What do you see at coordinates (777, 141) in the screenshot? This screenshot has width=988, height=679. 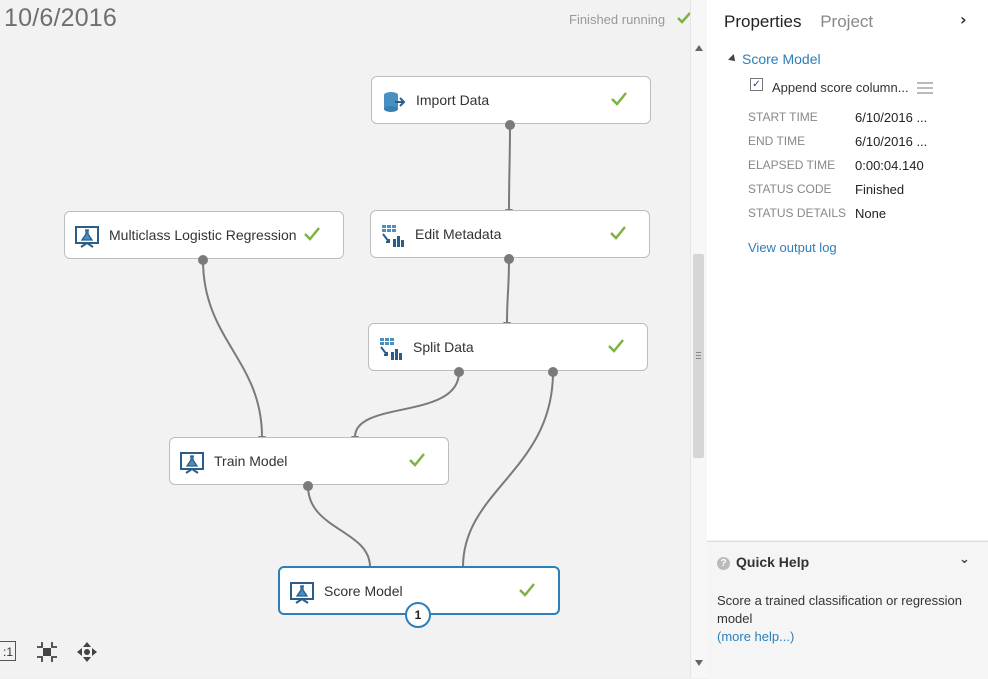 I see `prop-key: END TIME` at bounding box center [777, 141].